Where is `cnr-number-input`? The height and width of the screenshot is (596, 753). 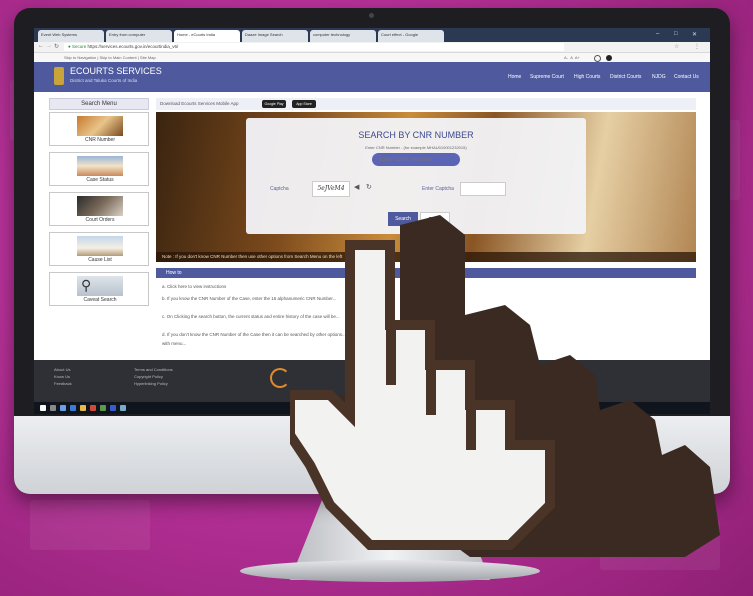
cnr-number-input is located at coordinates (416, 159).